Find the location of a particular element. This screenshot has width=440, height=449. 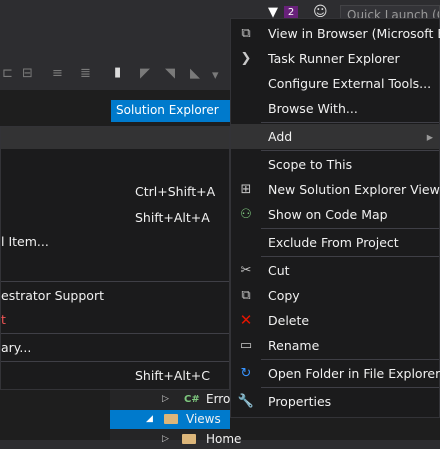

menu-item-cut: ✂ Cut is located at coordinates (335, 270).